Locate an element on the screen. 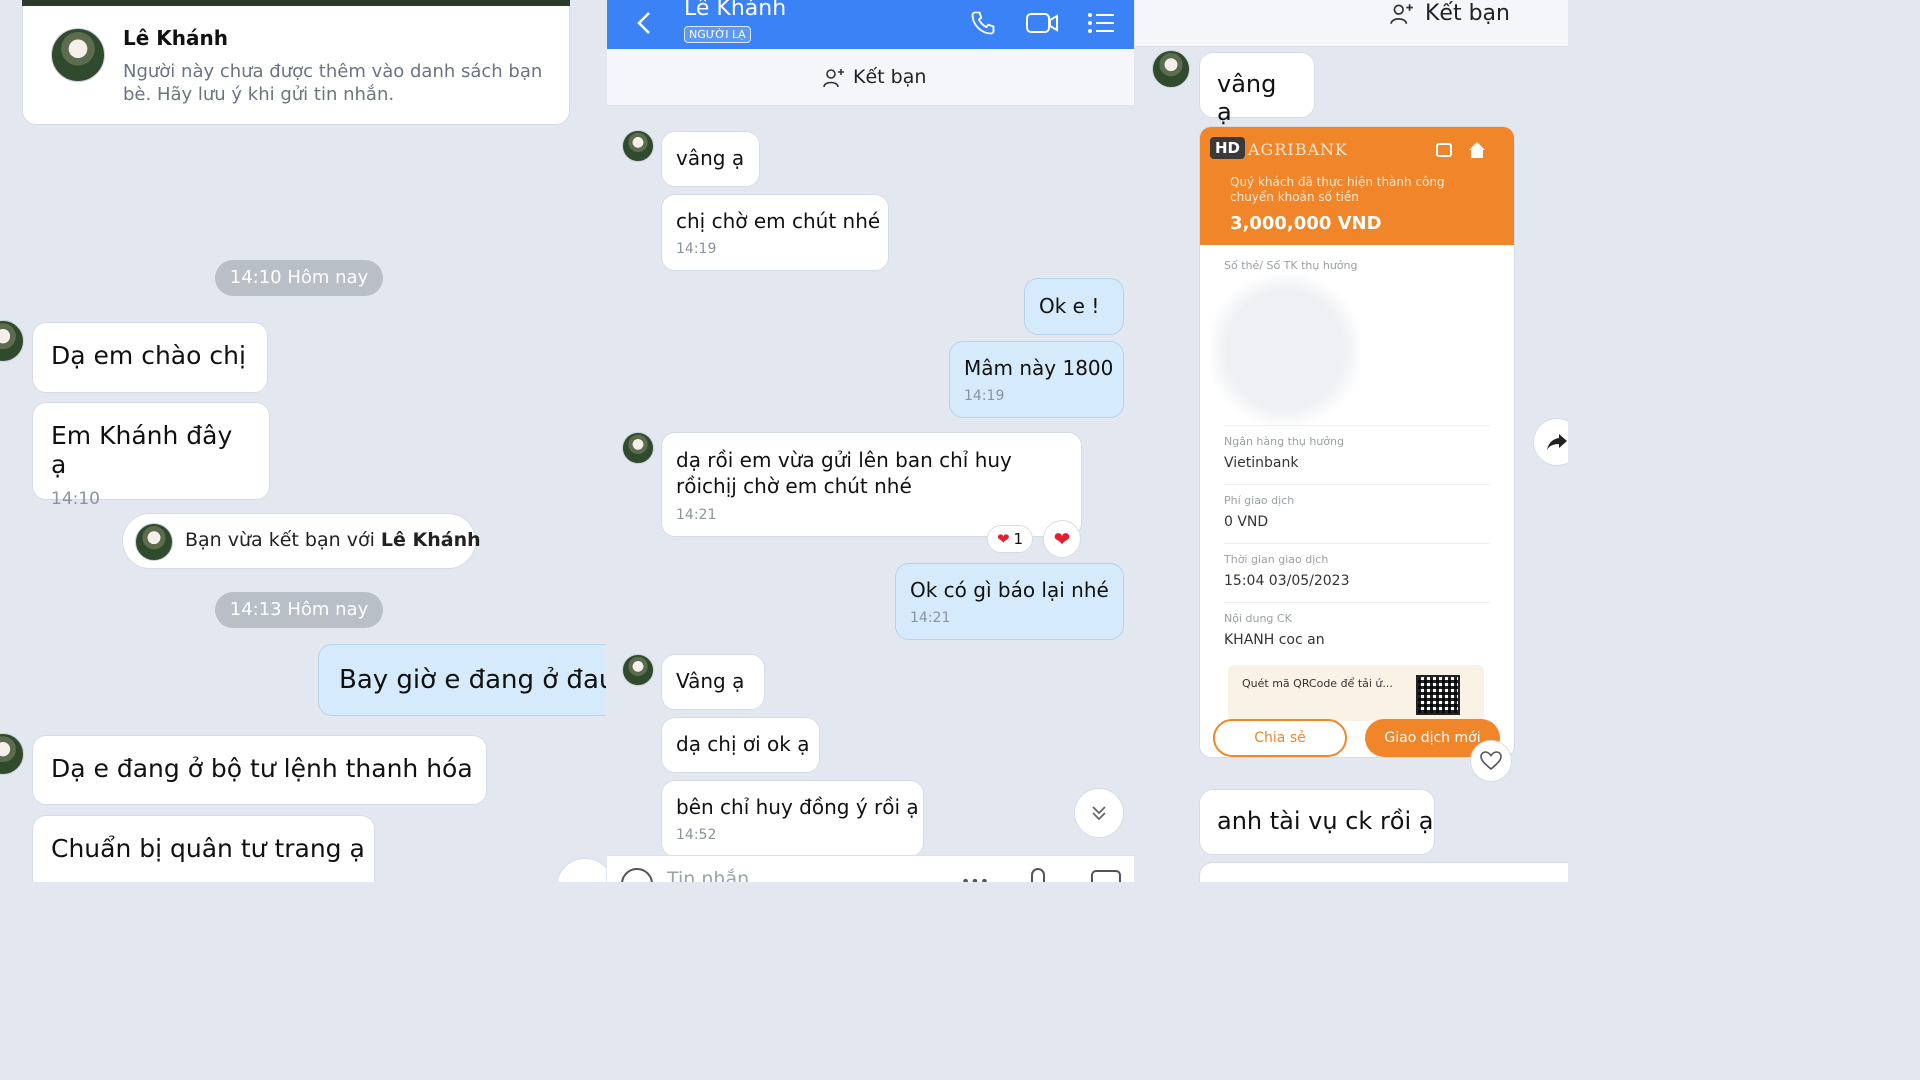 The image size is (1920, 1080). home-icon is located at coordinates (1477, 150).